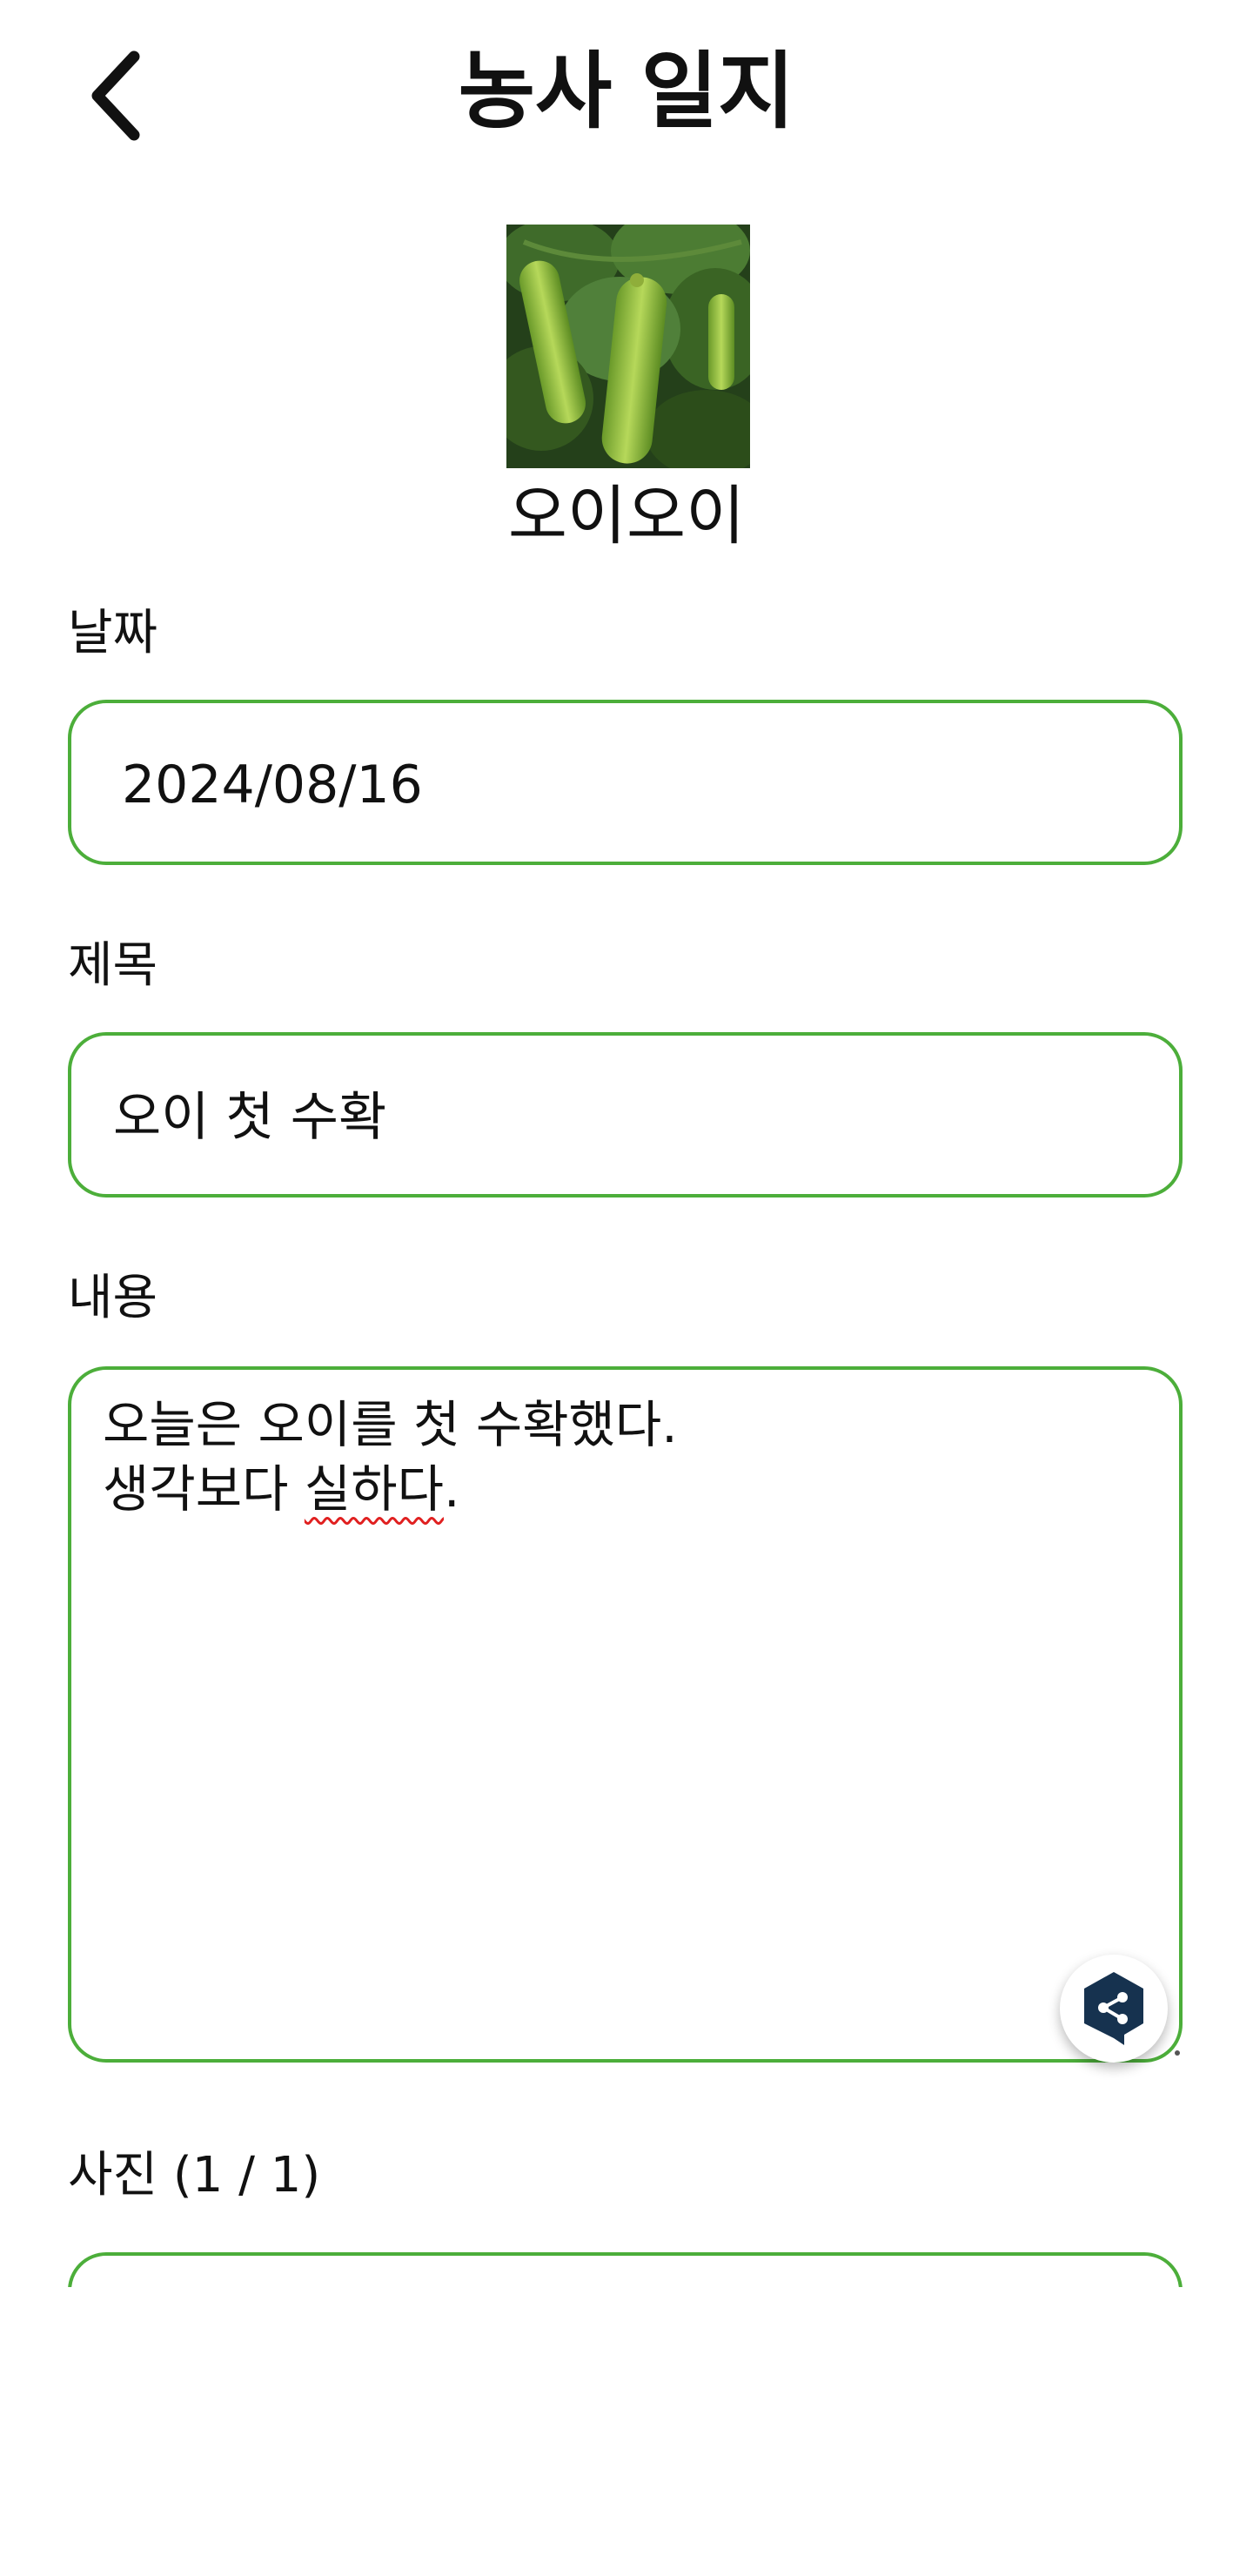  I want to click on title-value: 오이 첫 수확, so click(250, 1117).